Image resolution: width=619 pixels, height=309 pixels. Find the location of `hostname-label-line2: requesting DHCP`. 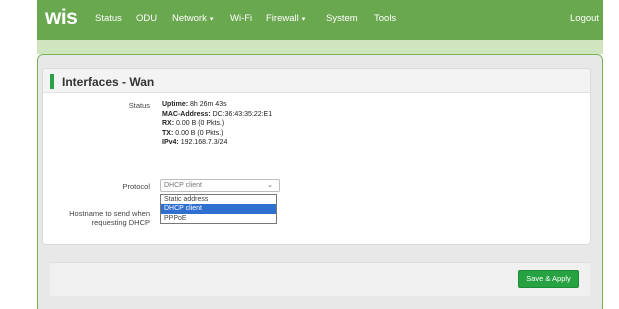

hostname-label-line2: requesting DHCP is located at coordinates (120, 222).